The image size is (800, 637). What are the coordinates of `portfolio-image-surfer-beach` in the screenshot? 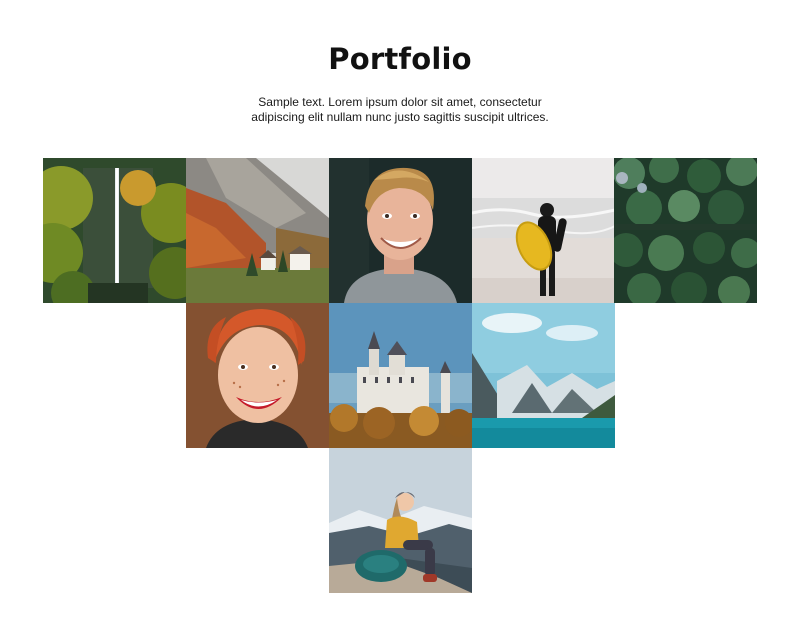 It's located at (543, 230).